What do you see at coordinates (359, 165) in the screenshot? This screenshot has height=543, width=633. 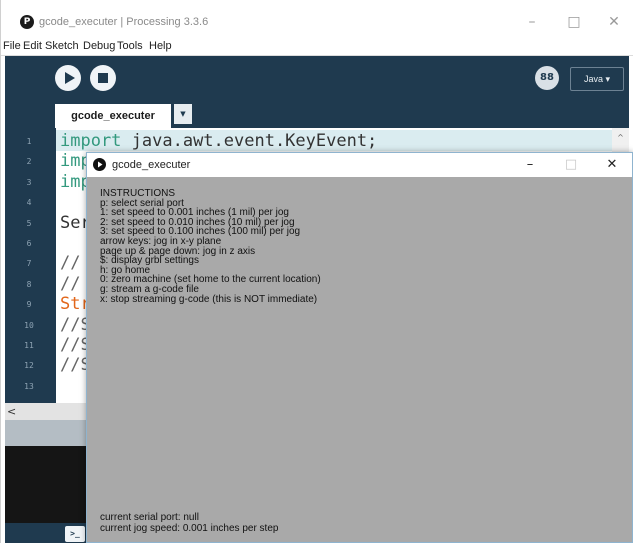 I see `sketch-titlebar: gcode_executer – □ ✕` at bounding box center [359, 165].